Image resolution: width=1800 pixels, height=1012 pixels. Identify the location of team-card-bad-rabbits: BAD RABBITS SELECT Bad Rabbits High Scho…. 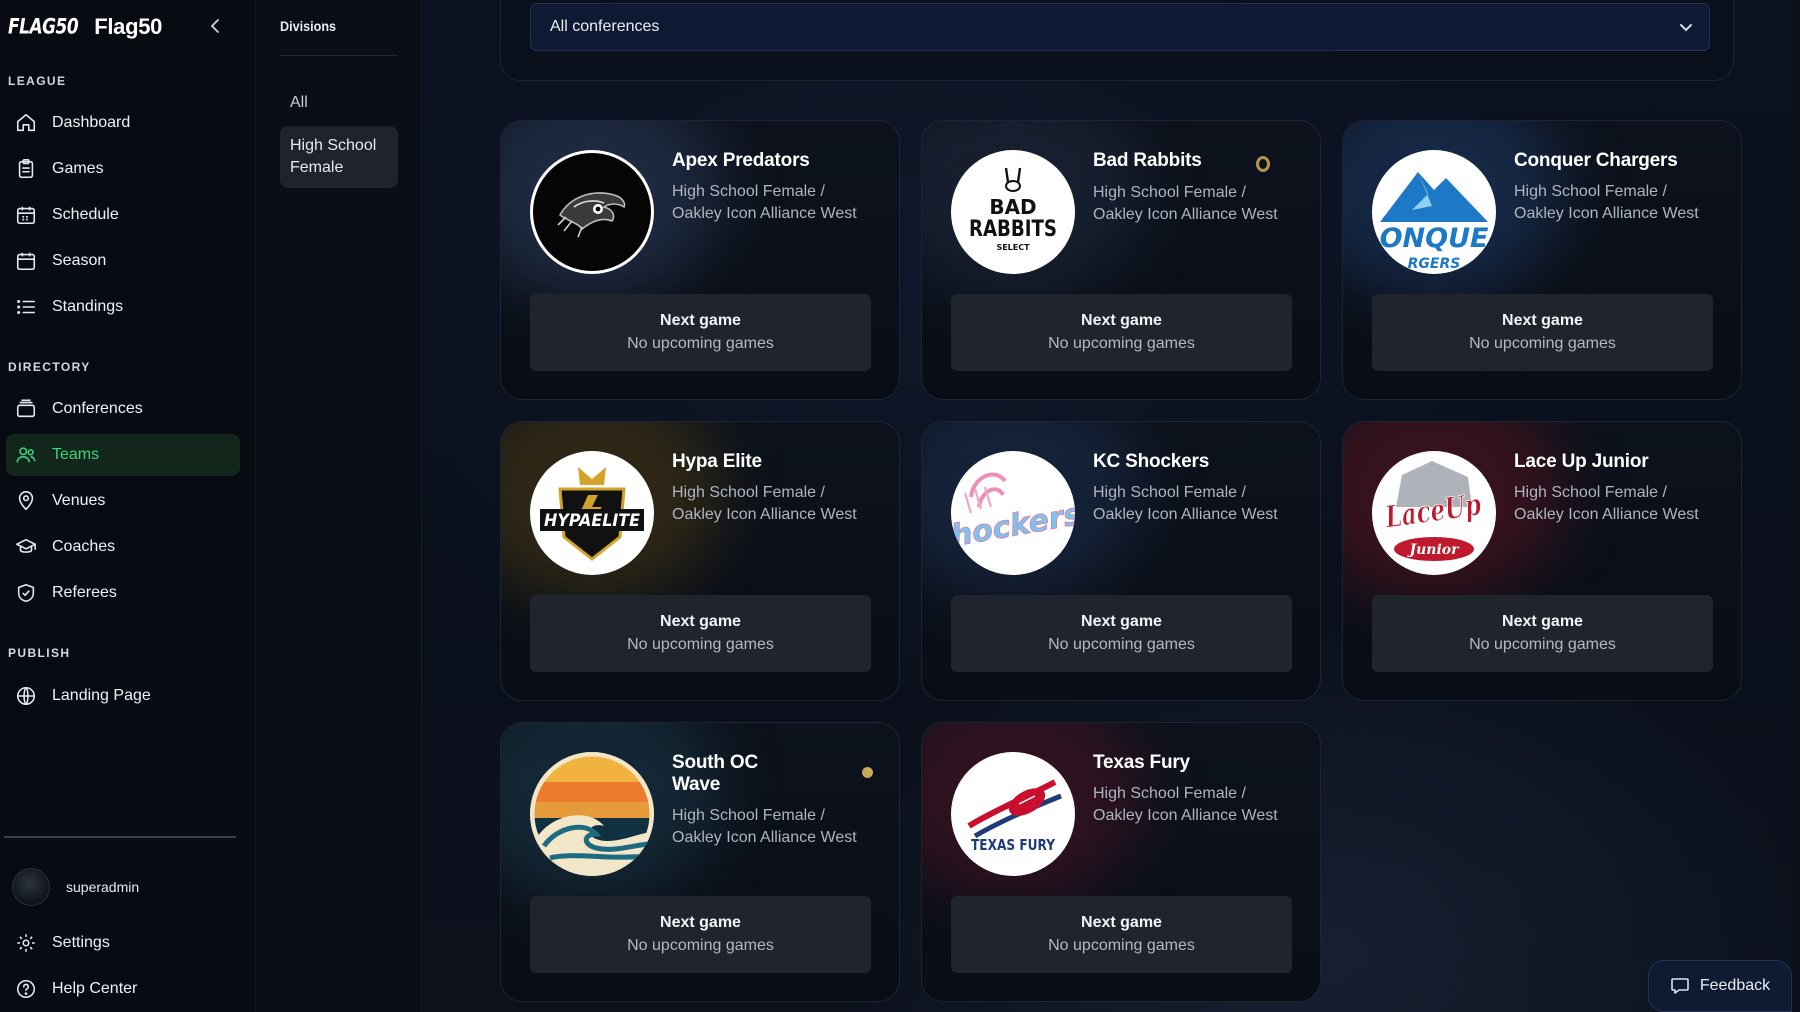
(1121, 260).